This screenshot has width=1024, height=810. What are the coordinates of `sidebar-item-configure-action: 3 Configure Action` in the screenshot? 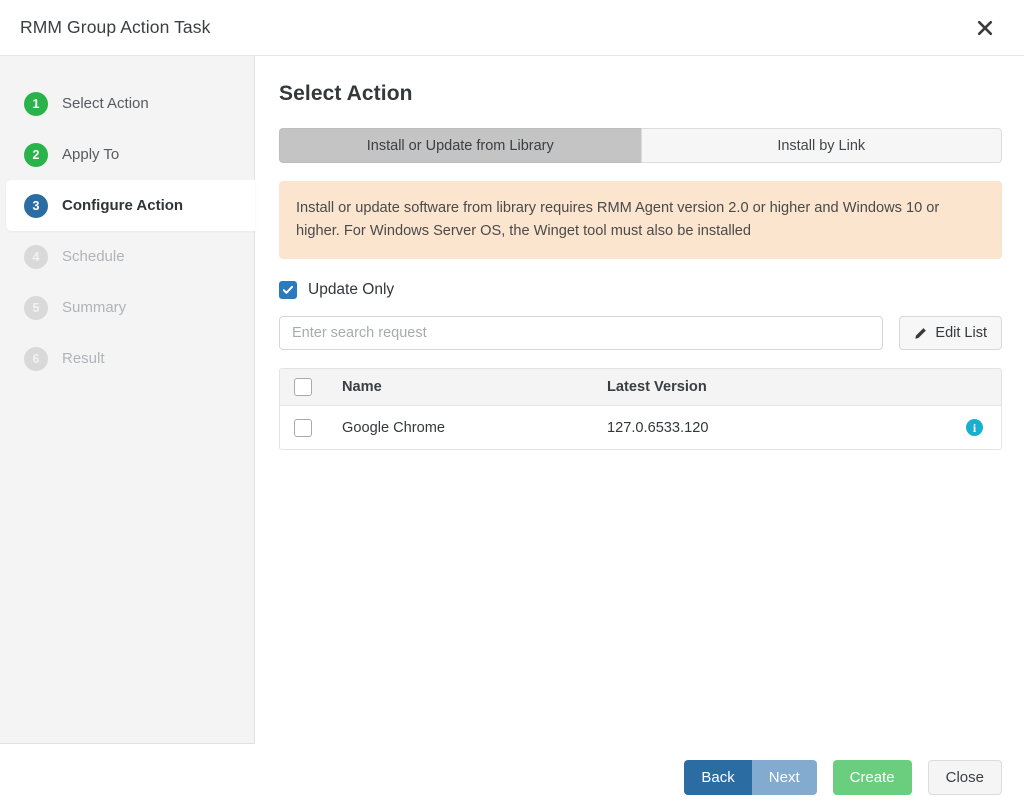 It's located at (130, 205).